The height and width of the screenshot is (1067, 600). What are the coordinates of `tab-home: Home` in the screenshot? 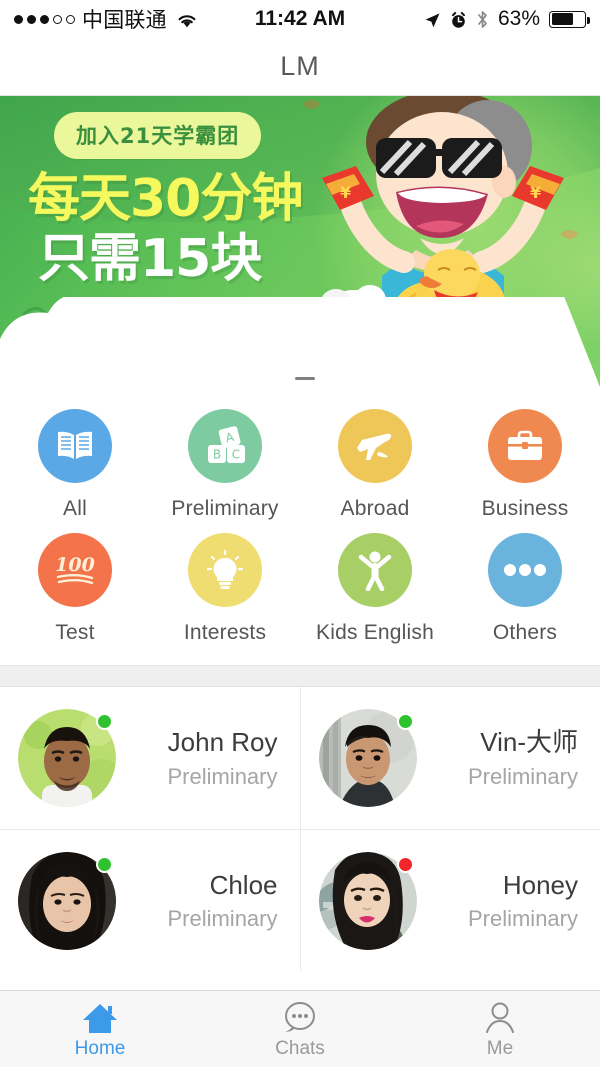 It's located at (100, 1029).